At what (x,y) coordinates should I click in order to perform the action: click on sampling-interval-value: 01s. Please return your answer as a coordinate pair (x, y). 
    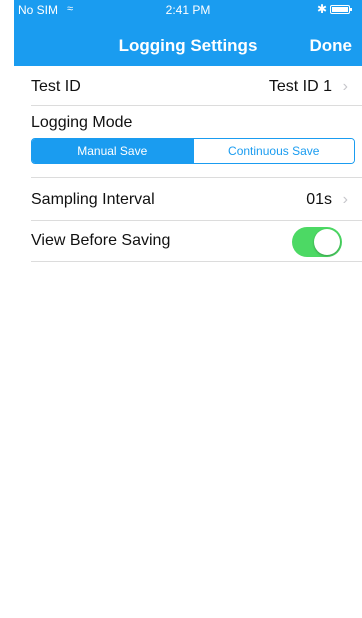
    Looking at the image, I should click on (319, 199).